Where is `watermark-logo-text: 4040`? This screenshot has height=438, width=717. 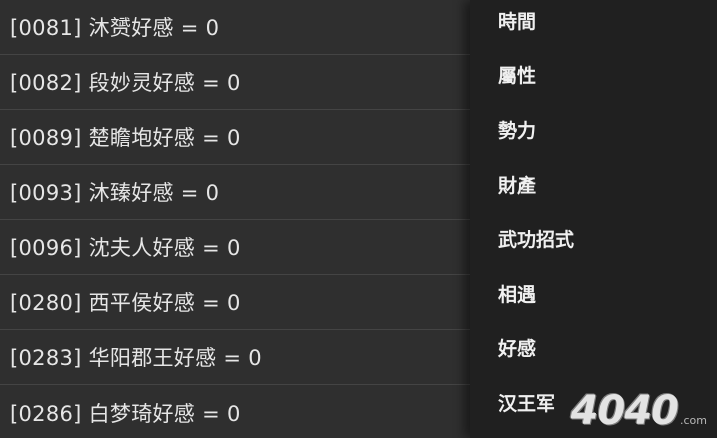 watermark-logo-text: 4040 is located at coordinates (624, 411).